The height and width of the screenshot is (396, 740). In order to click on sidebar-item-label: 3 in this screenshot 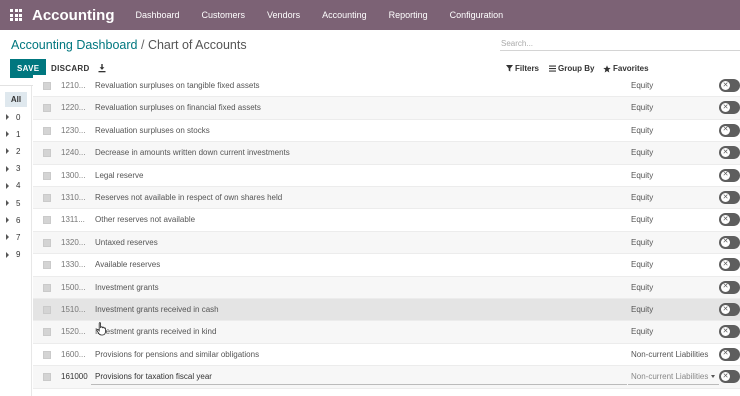, I will do `click(18, 169)`.